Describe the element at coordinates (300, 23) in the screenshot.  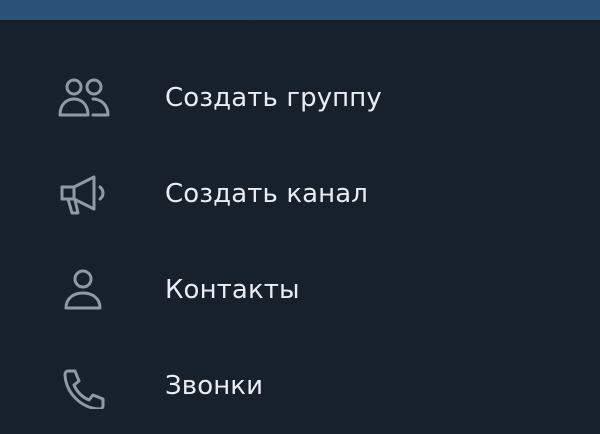
I see `top-bar-shadow` at that location.